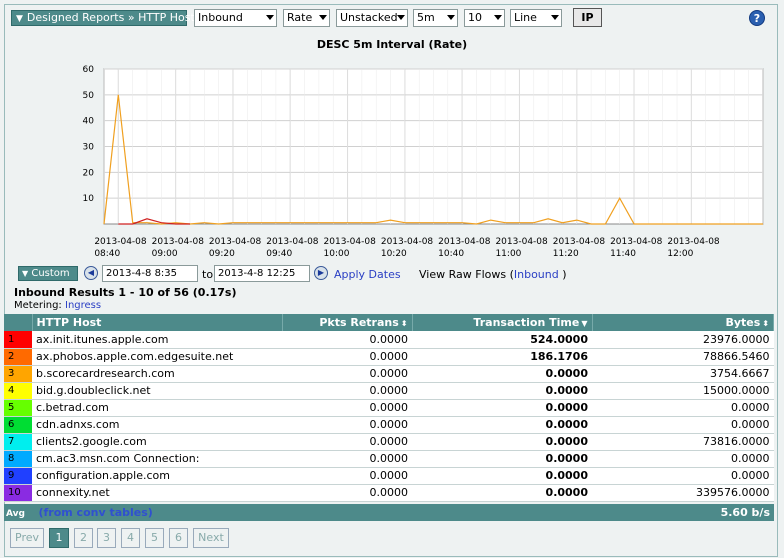  I want to click on to-label: to, so click(208, 274).